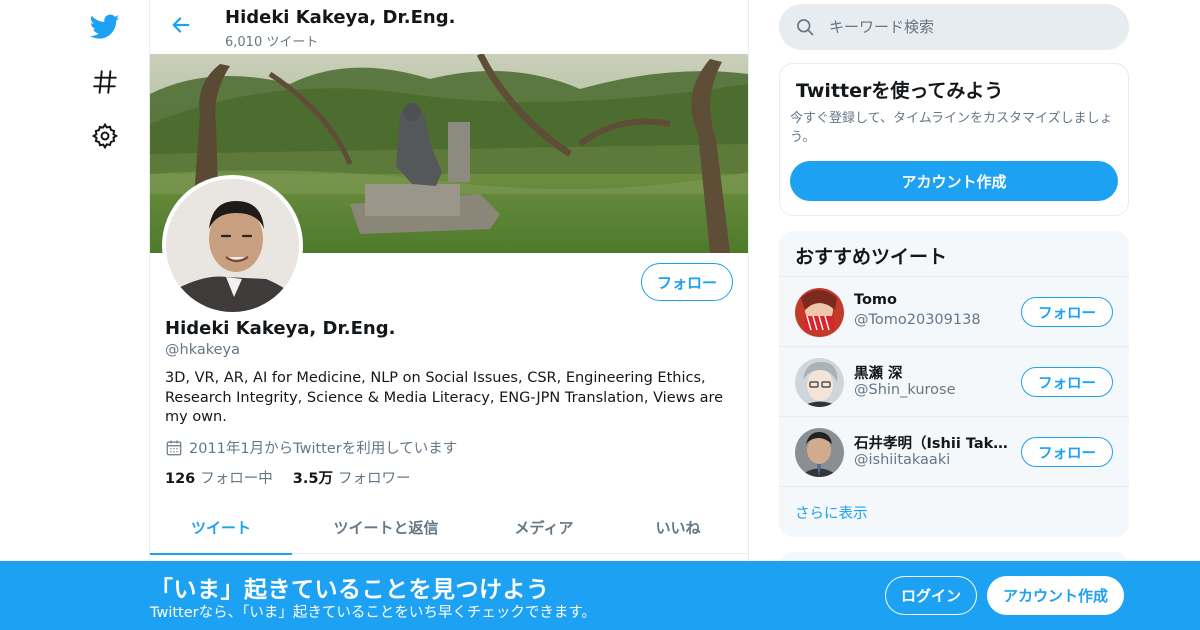  I want to click on create-account-button: アカウント作成, so click(954, 181).